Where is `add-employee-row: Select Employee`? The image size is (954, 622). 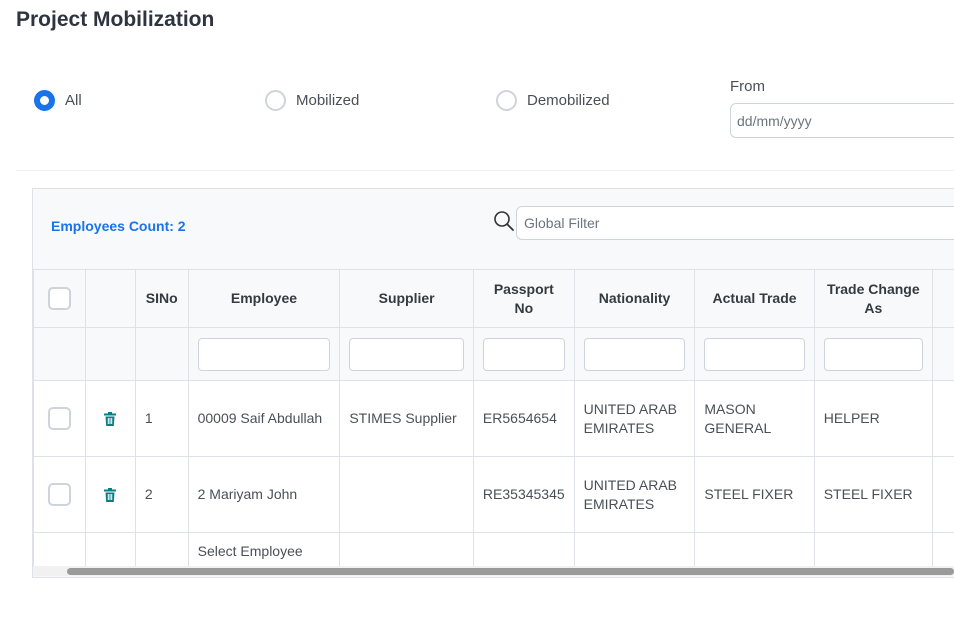 add-employee-row: Select Employee is located at coordinates (493, 550).